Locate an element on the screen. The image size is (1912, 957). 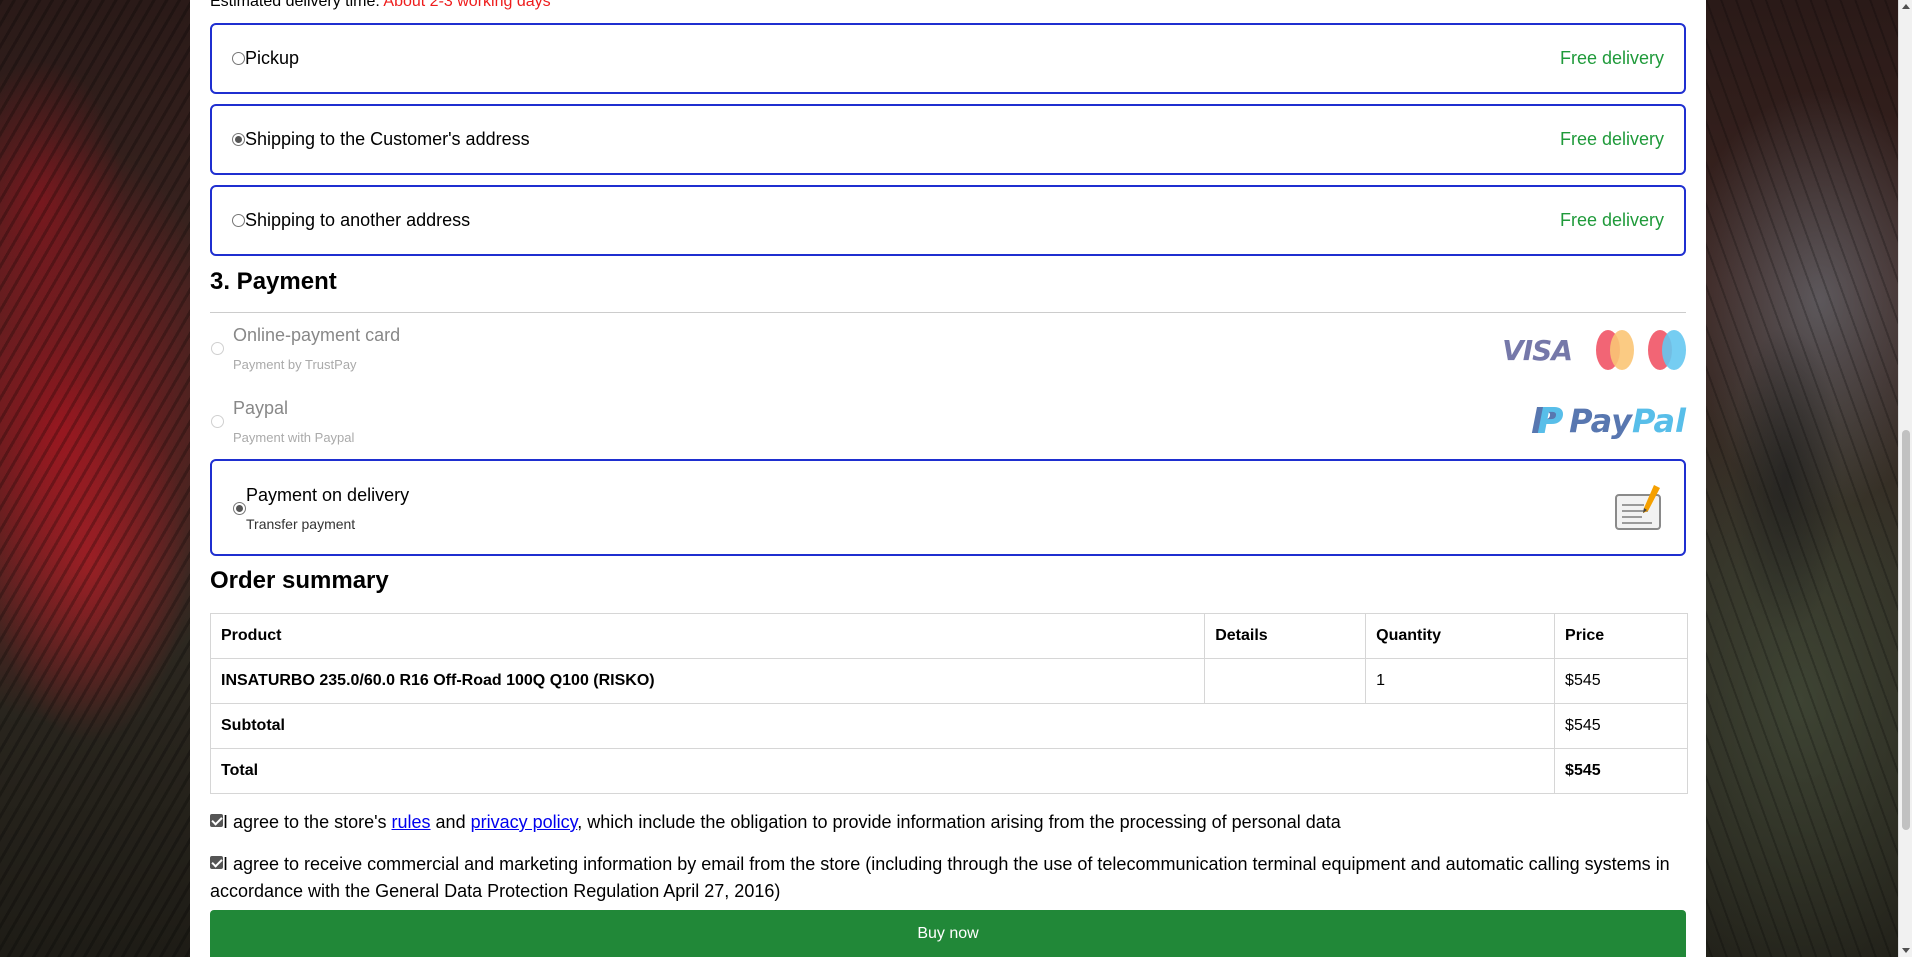
product-quantity: 1 is located at coordinates (1460, 681).